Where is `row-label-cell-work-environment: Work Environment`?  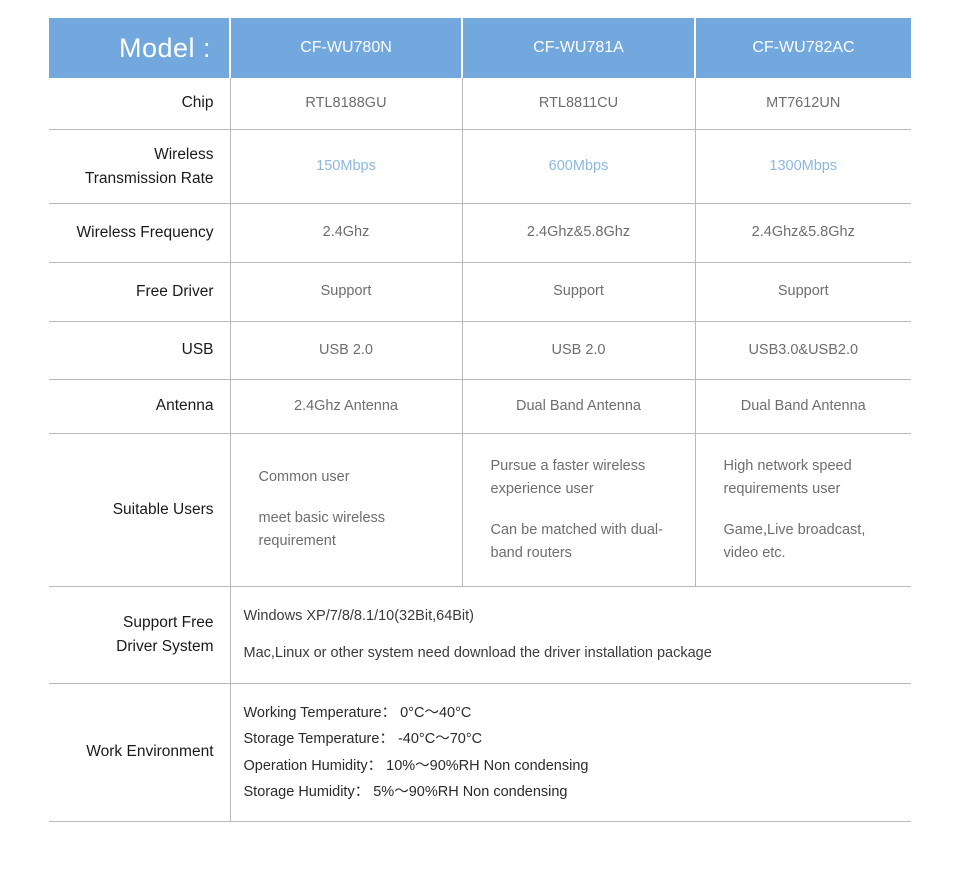 row-label-cell-work-environment: Work Environment is located at coordinates (139, 752).